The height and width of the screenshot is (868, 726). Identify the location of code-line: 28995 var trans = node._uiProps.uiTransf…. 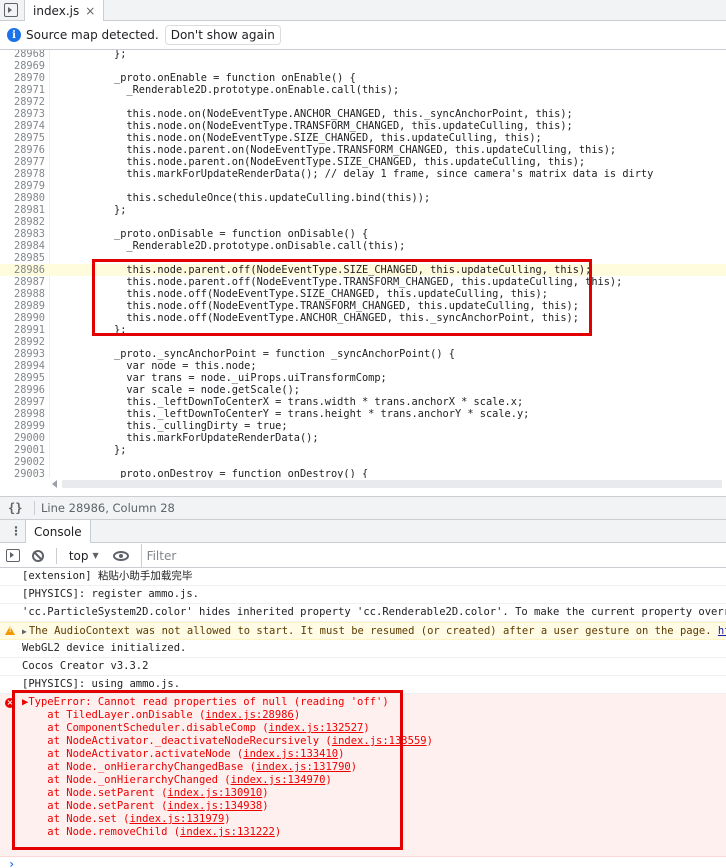
(363, 378).